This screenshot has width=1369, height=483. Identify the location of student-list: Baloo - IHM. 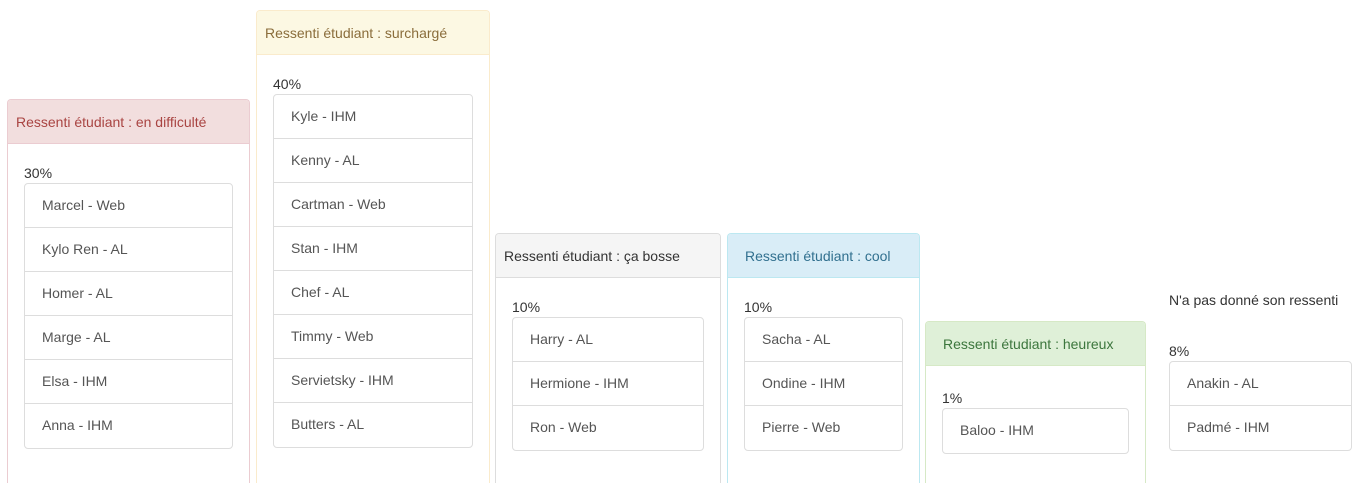
(1035, 431).